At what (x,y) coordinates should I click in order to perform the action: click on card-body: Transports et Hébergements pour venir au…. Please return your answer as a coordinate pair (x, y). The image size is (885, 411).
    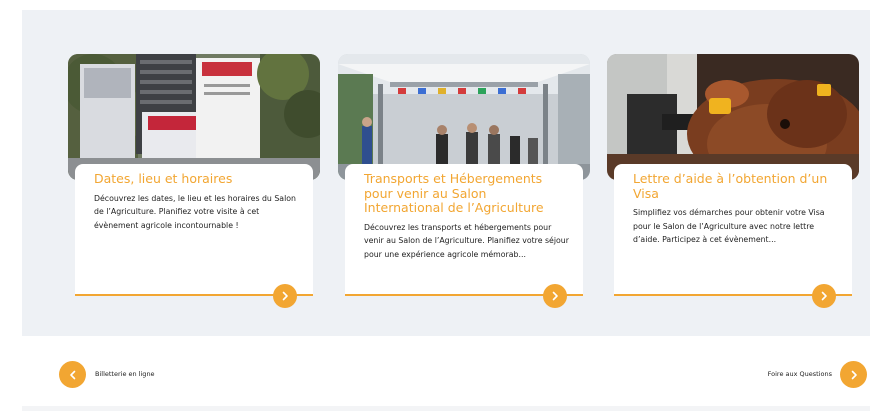
    Looking at the image, I should click on (464, 229).